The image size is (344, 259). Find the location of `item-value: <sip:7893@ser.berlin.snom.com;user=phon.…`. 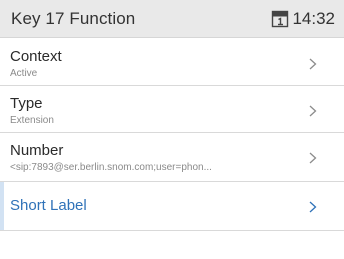

item-value: <sip:7893@ser.berlin.snom.com;user=phon.… is located at coordinates (111, 167).